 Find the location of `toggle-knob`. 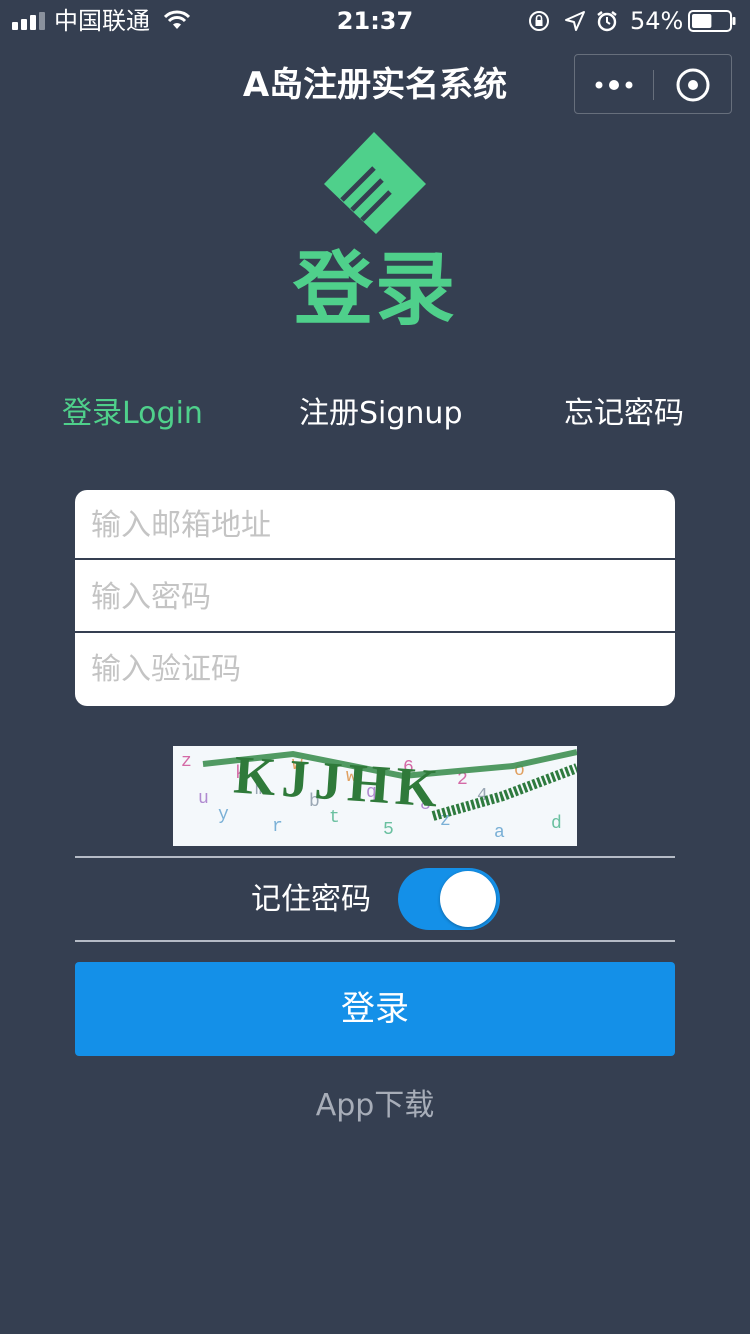

toggle-knob is located at coordinates (468, 899).